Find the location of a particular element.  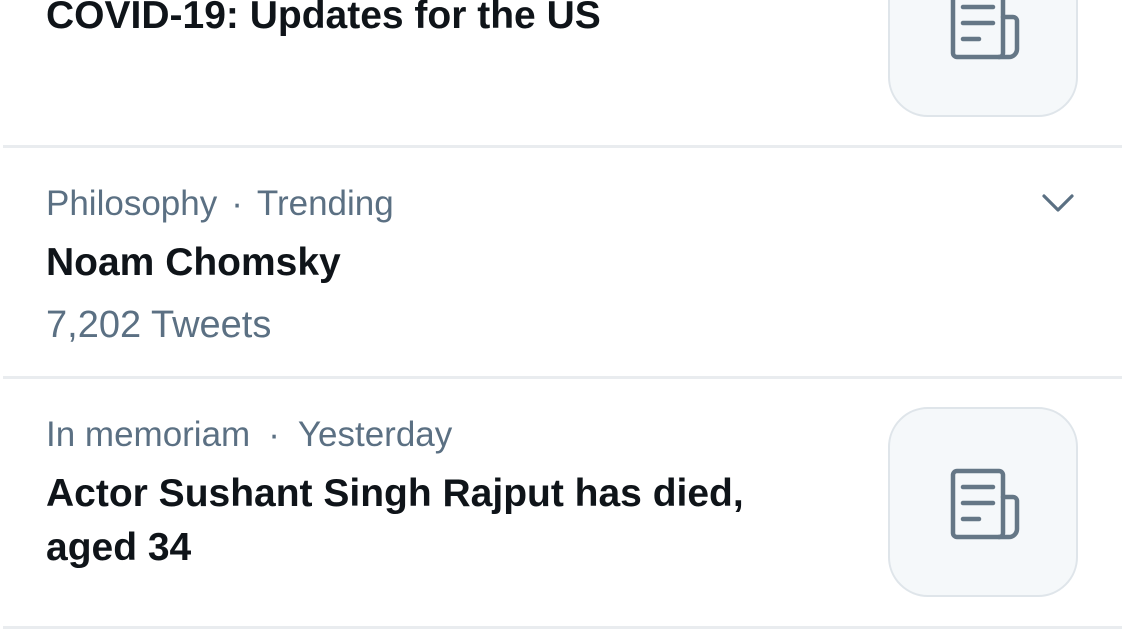

chevron-down-icon is located at coordinates (1058, 204).